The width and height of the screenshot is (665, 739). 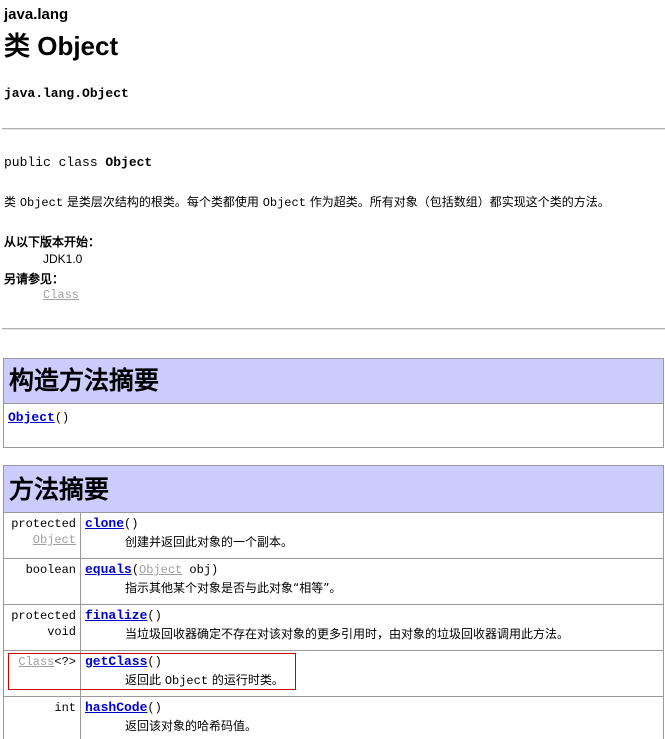 I want to click on page-title: 类 Object, so click(x=61, y=46).